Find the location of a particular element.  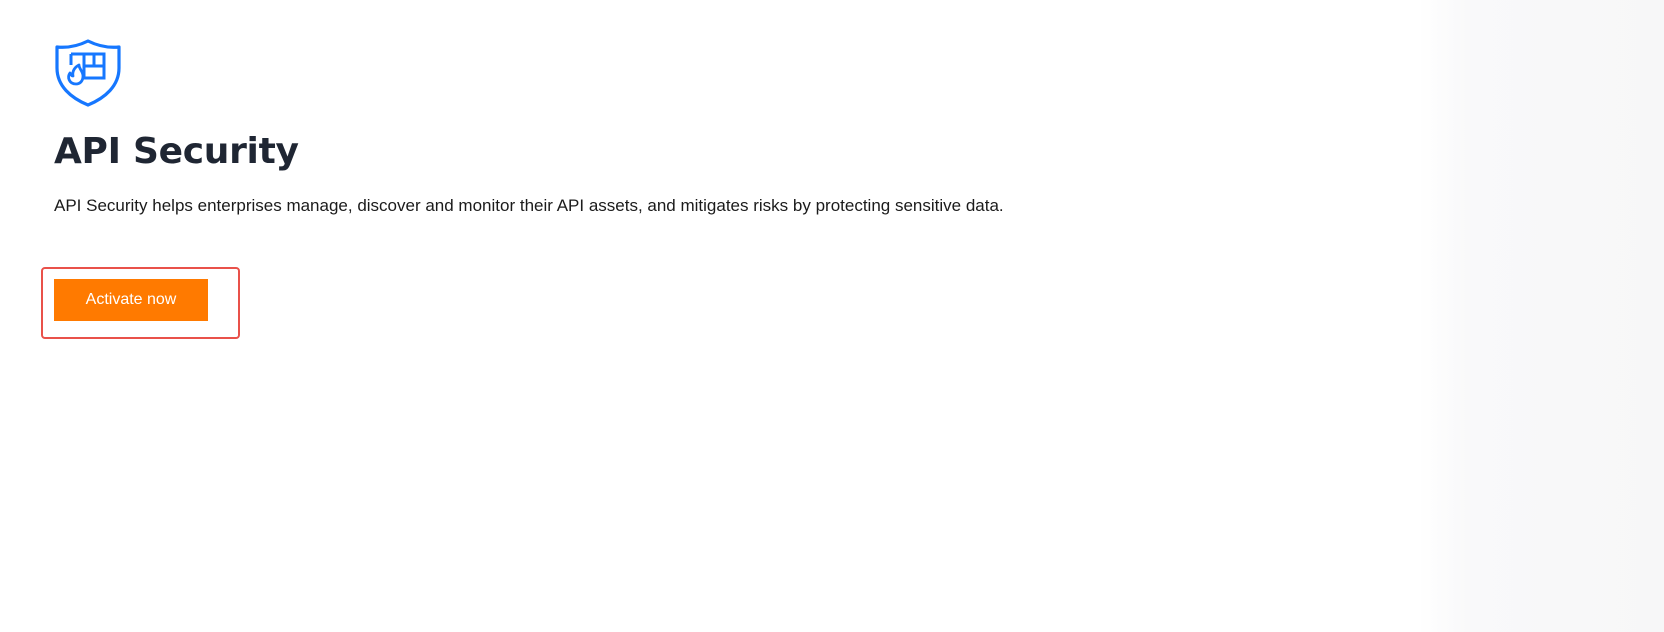

shield-firewall-icon is located at coordinates (88, 73).